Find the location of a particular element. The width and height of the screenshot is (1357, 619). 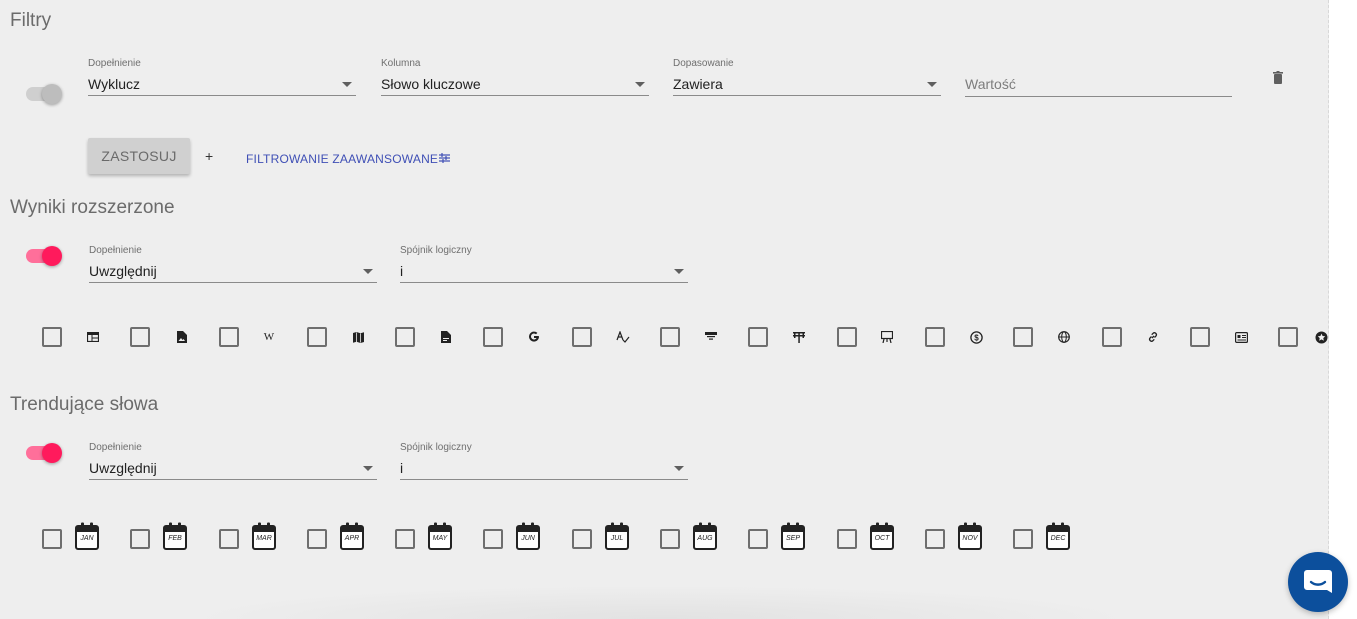

feature-checkbox-tweet is located at coordinates (670, 337).